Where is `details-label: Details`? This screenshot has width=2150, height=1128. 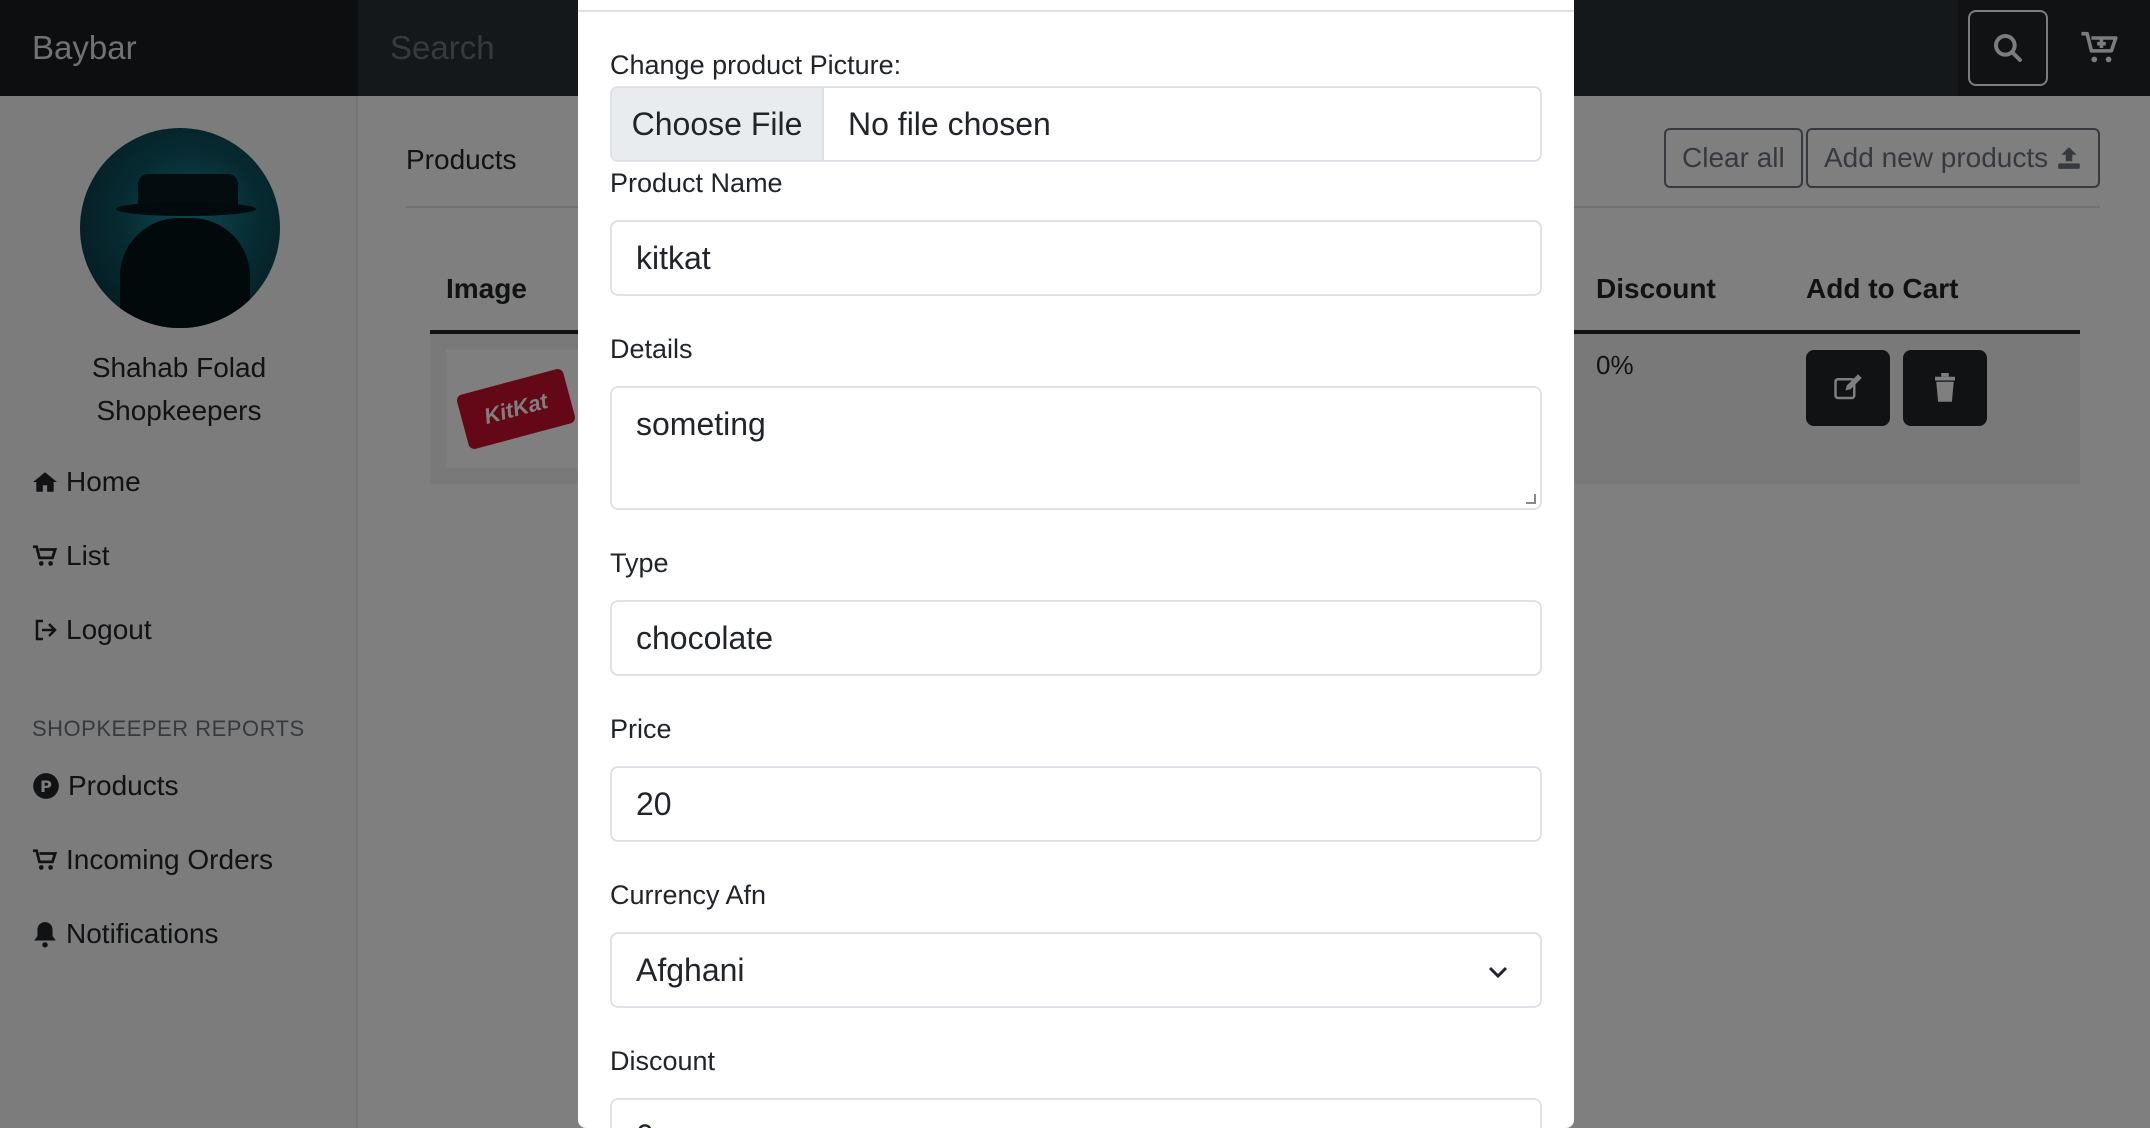 details-label: Details is located at coordinates (651, 349).